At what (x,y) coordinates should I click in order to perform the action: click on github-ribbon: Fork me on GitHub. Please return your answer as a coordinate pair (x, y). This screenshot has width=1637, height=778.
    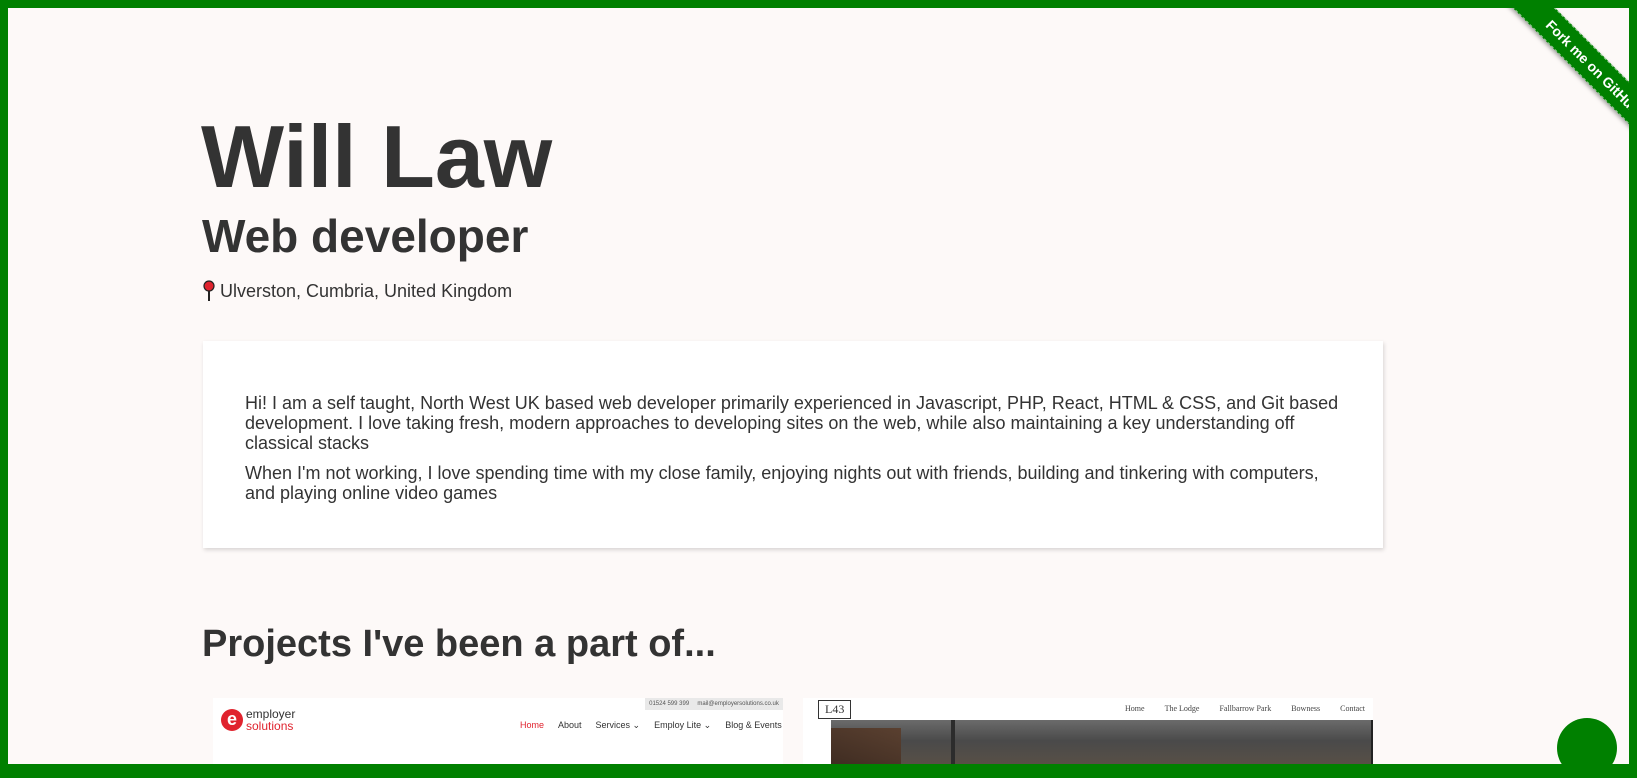
    Looking at the image, I should click on (1554, 83).